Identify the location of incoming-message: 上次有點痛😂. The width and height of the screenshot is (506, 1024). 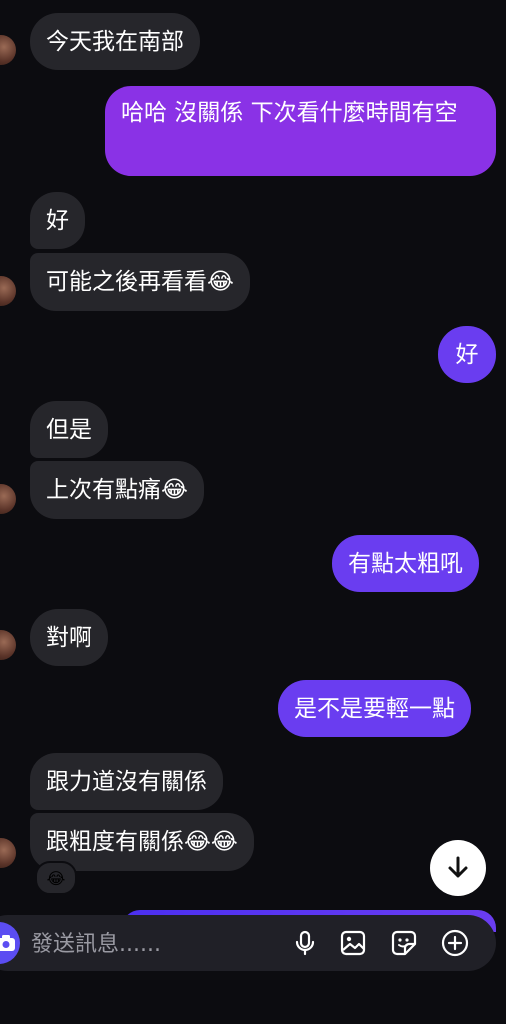
(117, 490).